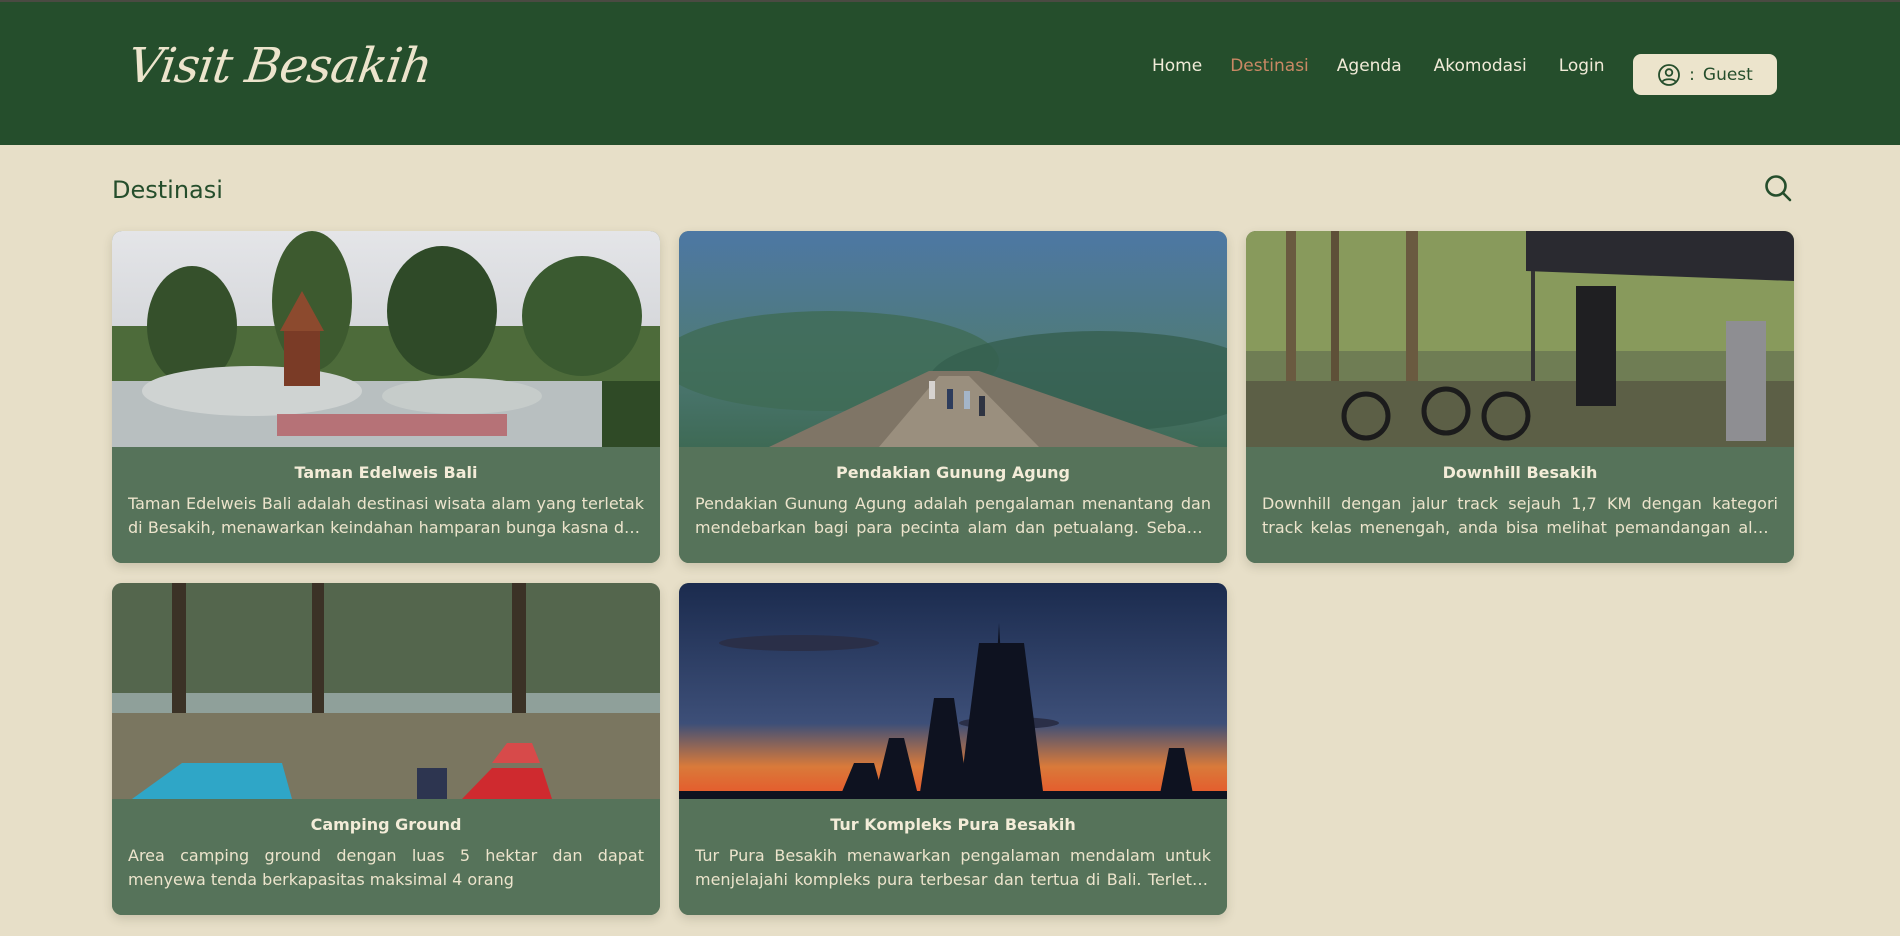 The width and height of the screenshot is (1900, 936). What do you see at coordinates (1177, 66) in the screenshot?
I see `nav-home: Home` at bounding box center [1177, 66].